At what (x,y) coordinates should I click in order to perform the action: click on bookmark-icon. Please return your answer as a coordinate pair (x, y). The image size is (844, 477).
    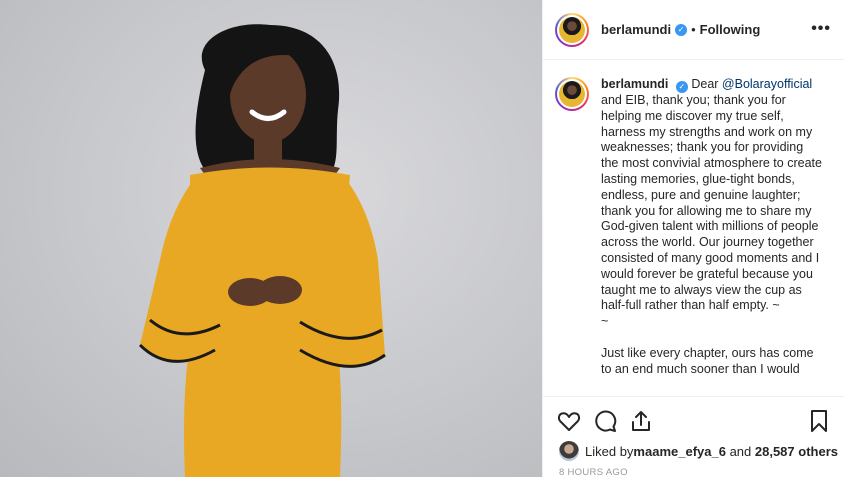
    Looking at the image, I should click on (819, 421).